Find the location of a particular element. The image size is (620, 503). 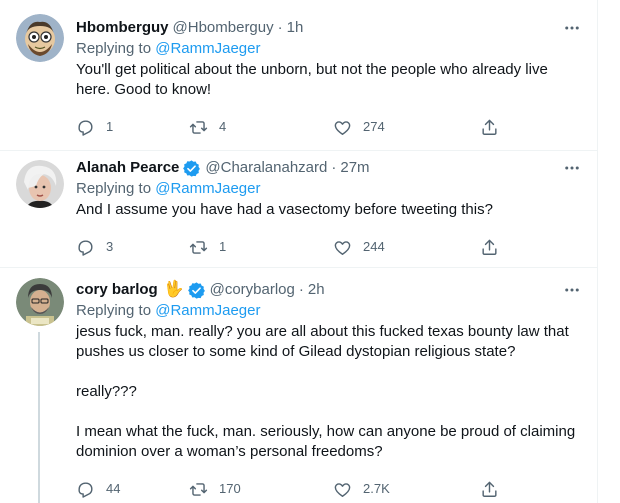

tweet-header: Hbomberguy @Hbomberguy · 1h is located at coordinates (329, 28).